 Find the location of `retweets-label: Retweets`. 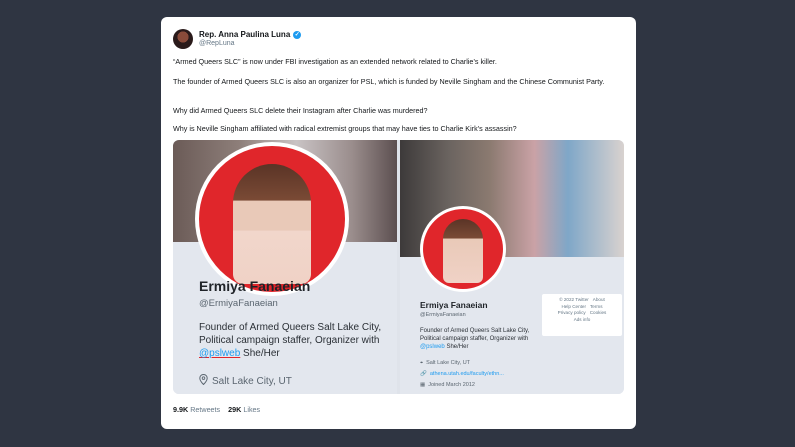

retweets-label: Retweets is located at coordinates (205, 409).